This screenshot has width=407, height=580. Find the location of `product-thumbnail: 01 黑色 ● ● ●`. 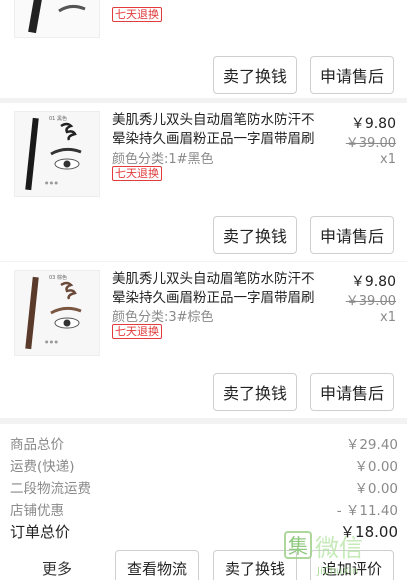

product-thumbnail: 01 黑色 ● ● ● is located at coordinates (57, 154).